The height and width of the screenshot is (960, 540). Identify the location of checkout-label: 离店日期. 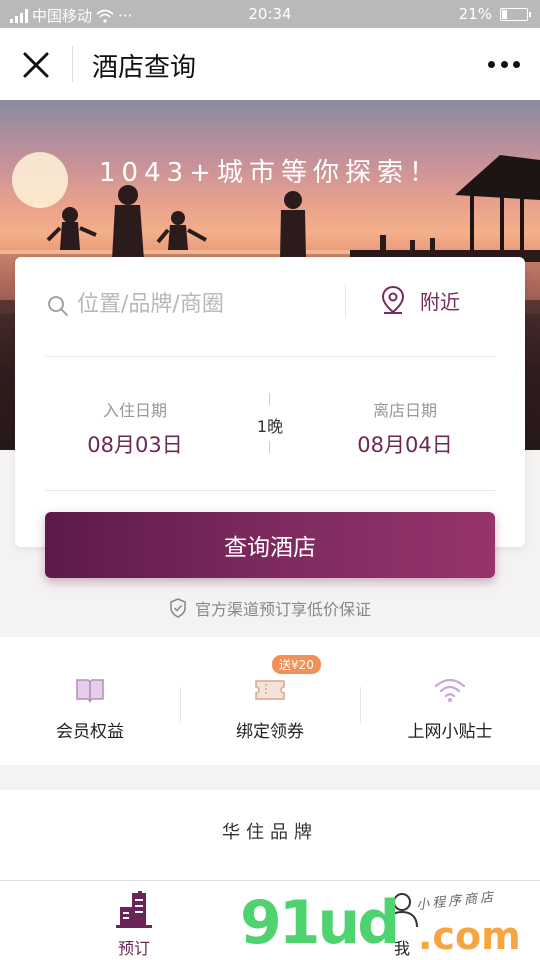
(404, 410).